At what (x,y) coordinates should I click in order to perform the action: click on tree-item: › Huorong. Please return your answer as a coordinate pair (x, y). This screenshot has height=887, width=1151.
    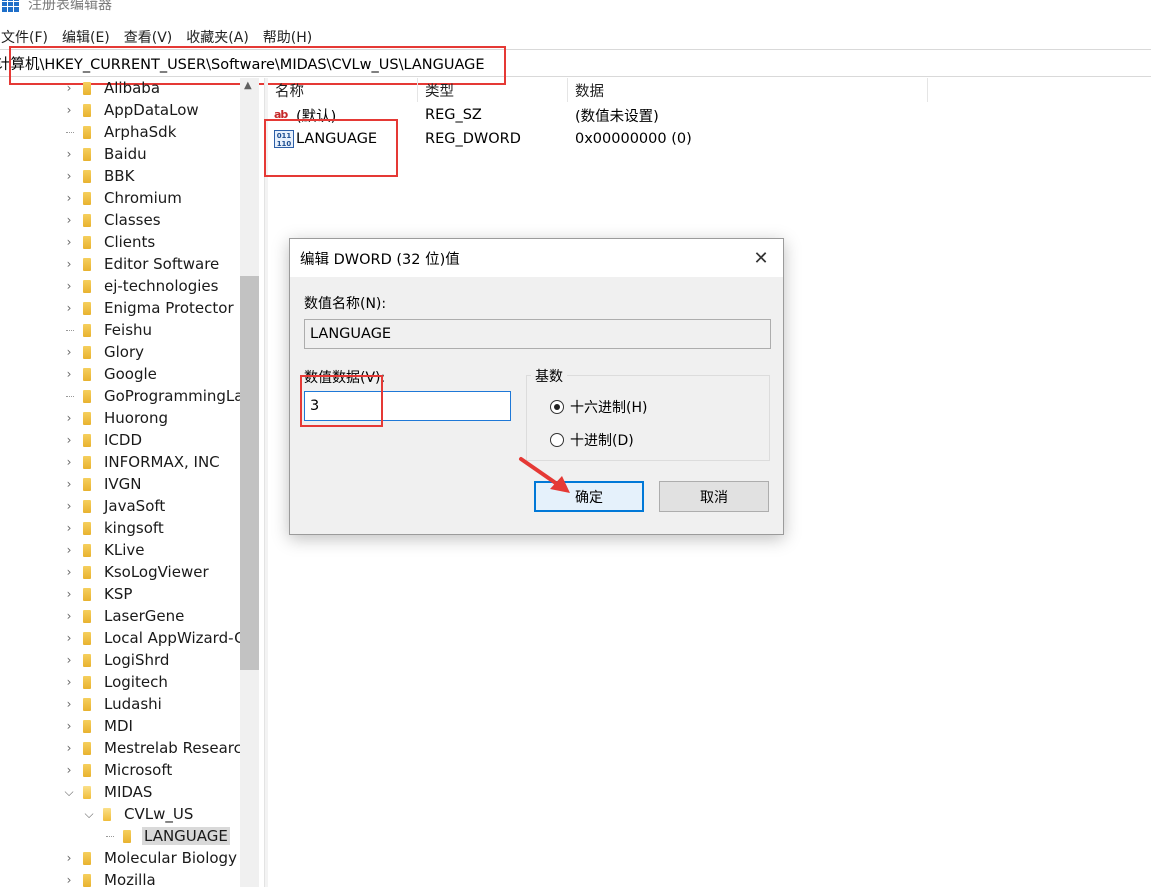
    Looking at the image, I should click on (120, 418).